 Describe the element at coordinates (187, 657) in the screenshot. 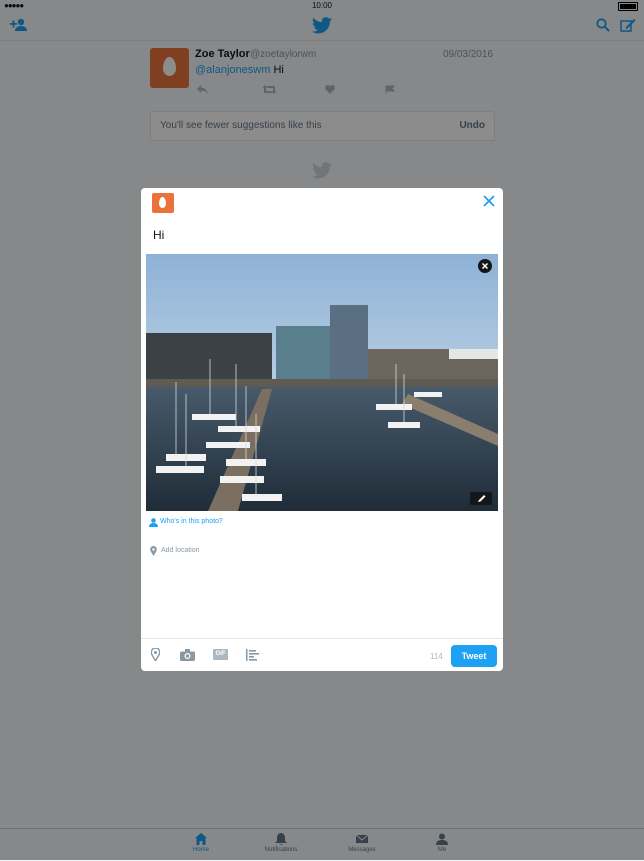

I see `camera-icon` at that location.